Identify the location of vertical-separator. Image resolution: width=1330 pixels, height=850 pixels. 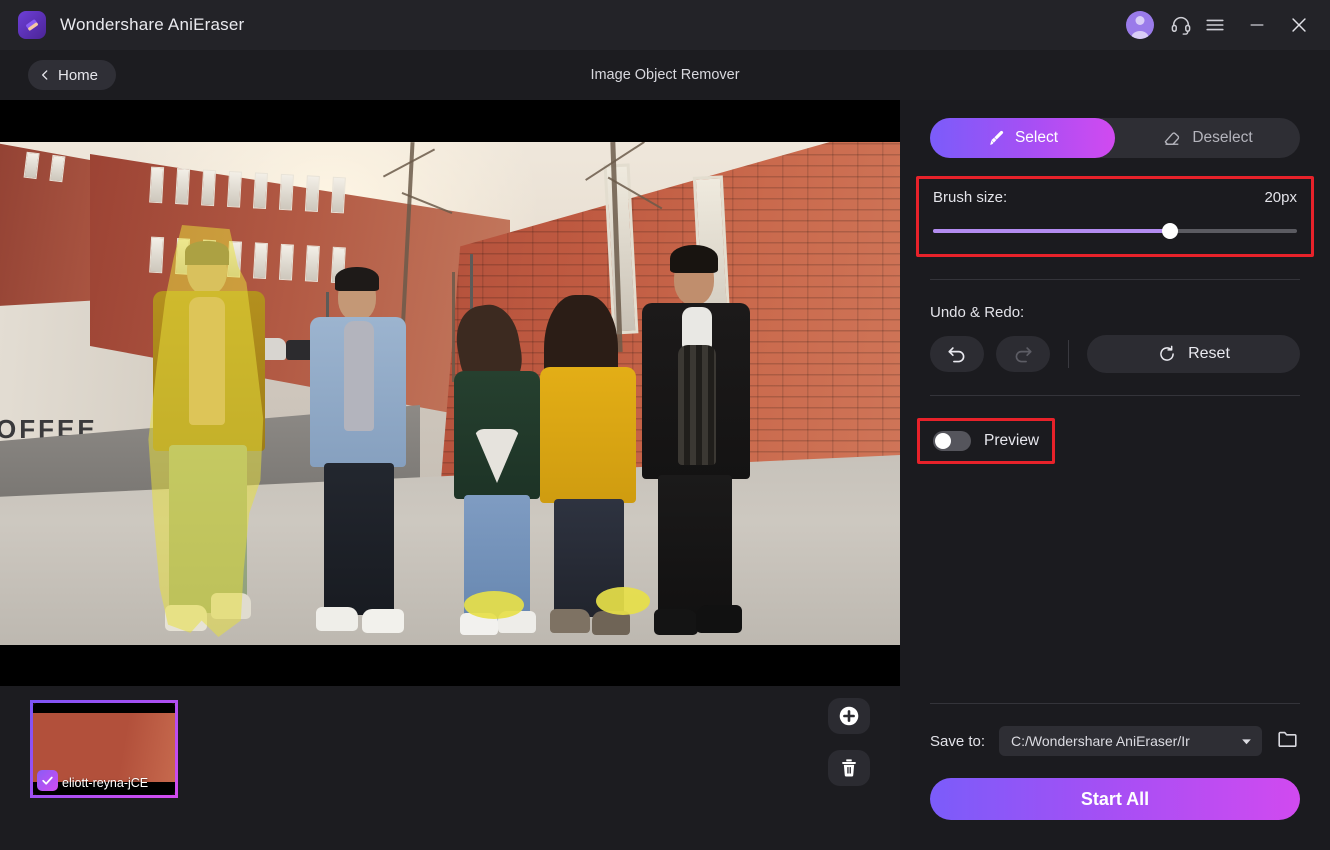
(1068, 354).